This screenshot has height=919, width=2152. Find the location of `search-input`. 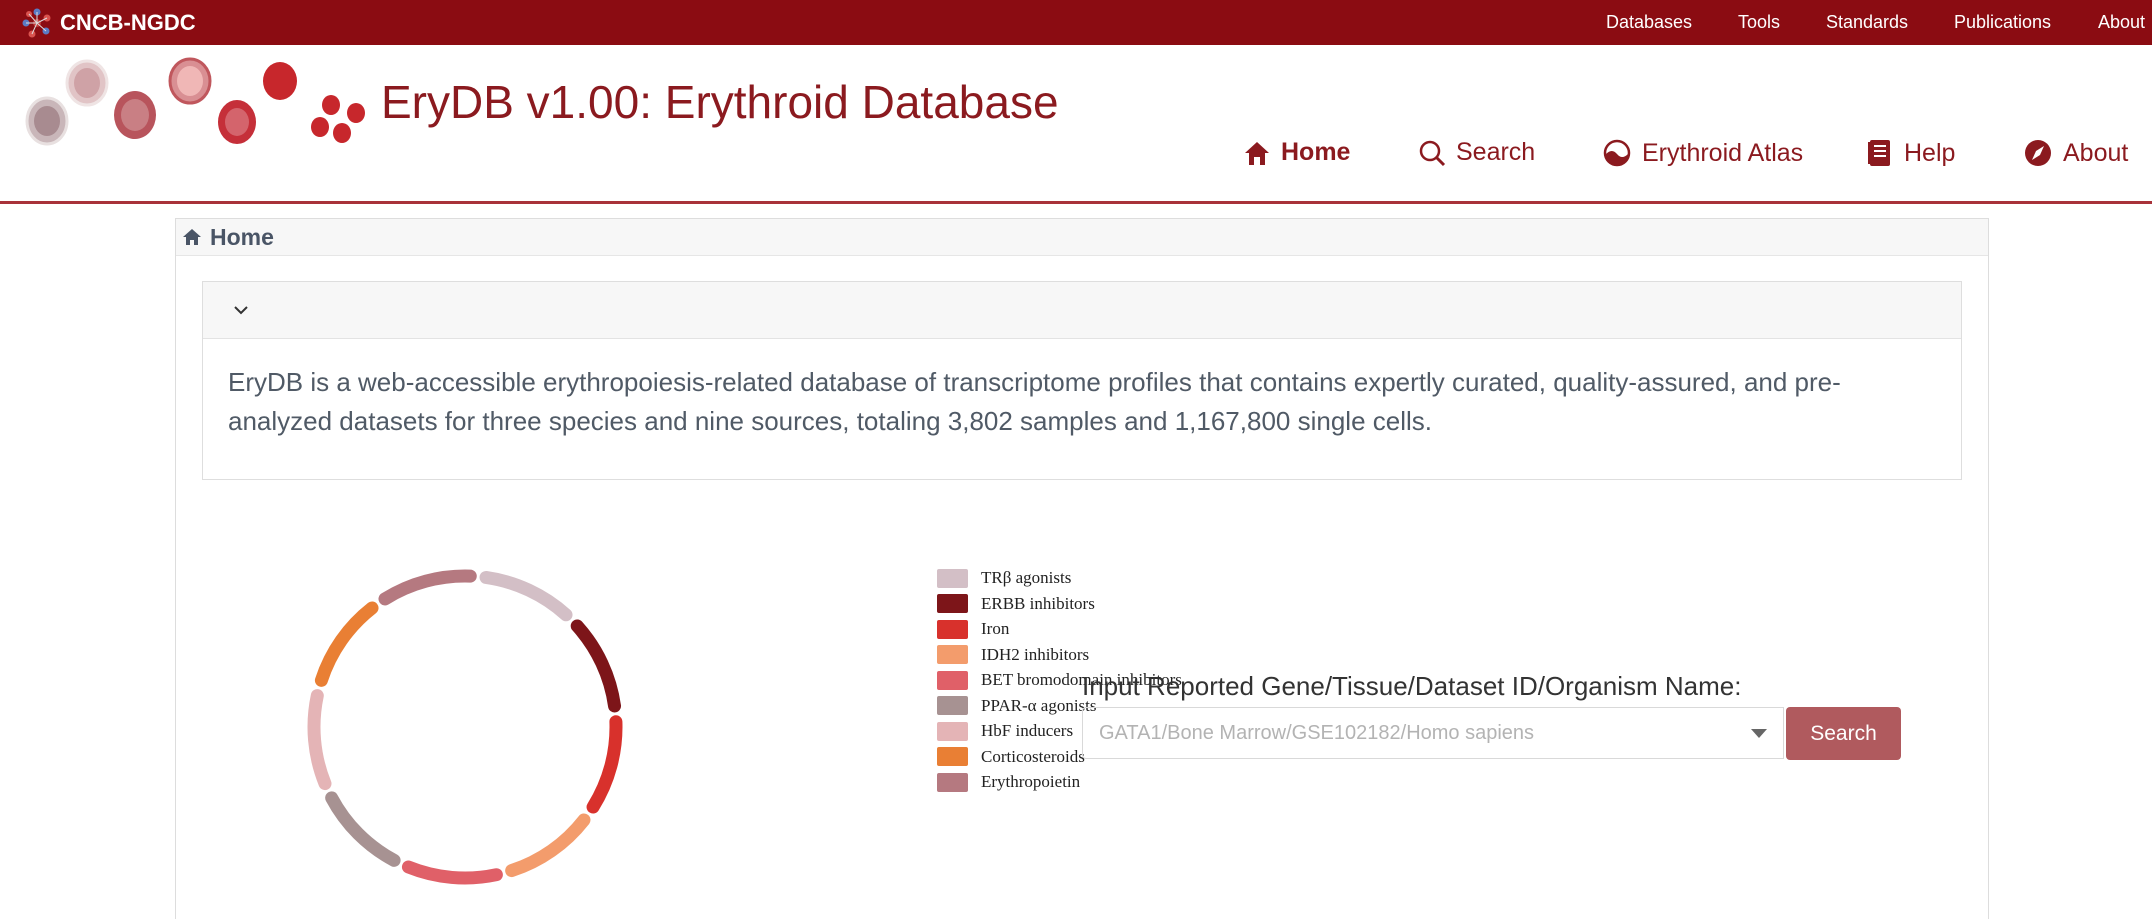

search-input is located at coordinates (1419, 733).